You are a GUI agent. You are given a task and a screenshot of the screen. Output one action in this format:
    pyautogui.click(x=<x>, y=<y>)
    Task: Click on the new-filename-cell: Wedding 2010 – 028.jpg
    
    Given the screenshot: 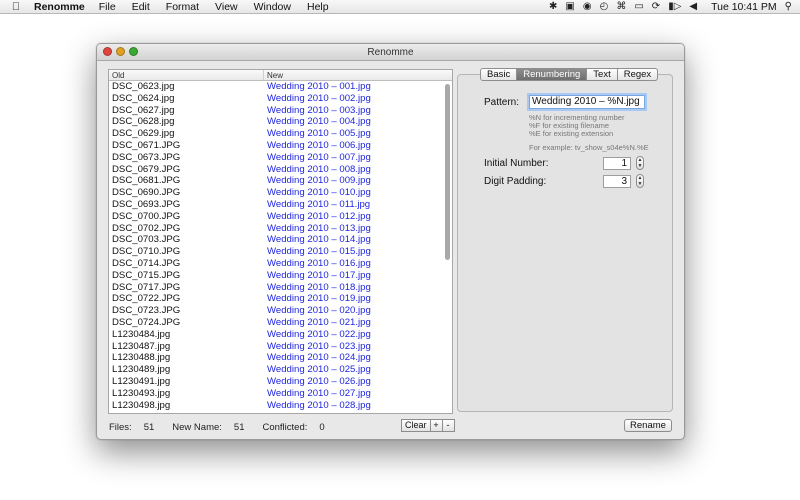 What is the action you would take?
    pyautogui.click(x=319, y=405)
    